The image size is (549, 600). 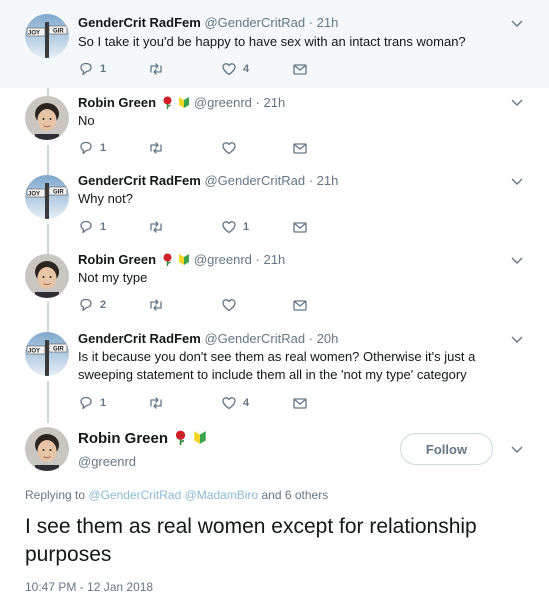 What do you see at coordinates (208, 305) in the screenshot?
I see `tweet-actions: 2` at bounding box center [208, 305].